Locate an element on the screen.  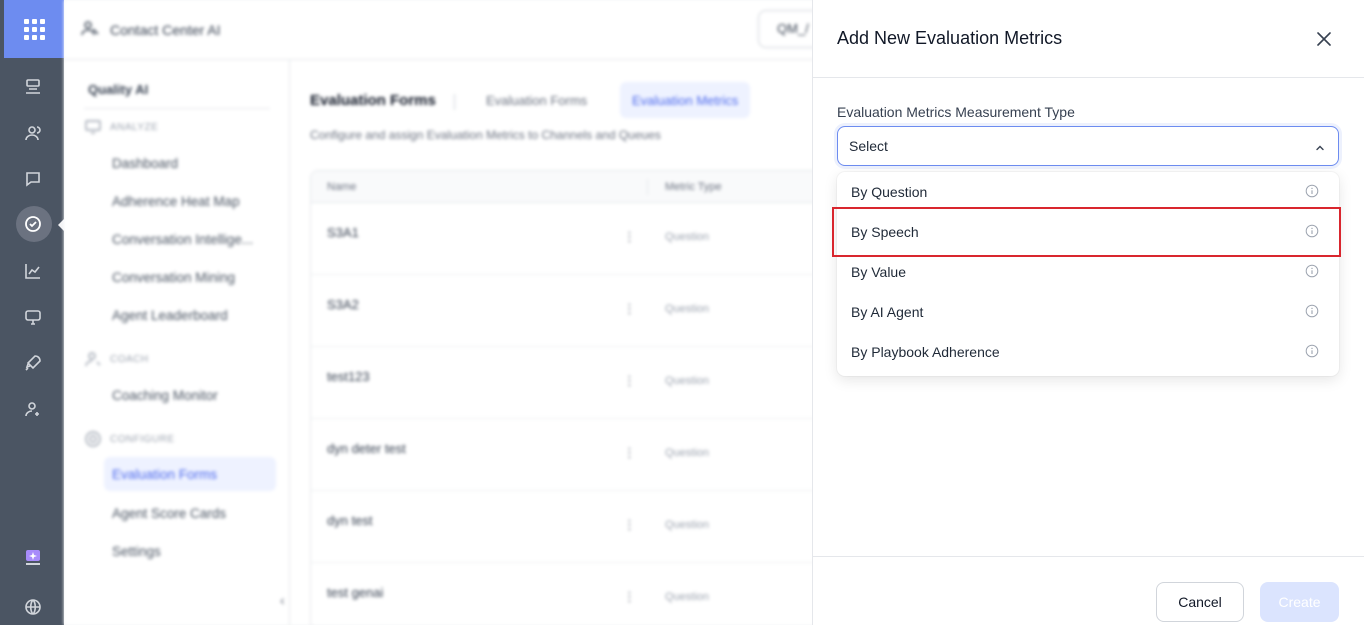
sidebar-item-conversation-mining: Conversation Mining is located at coordinates (173, 277).